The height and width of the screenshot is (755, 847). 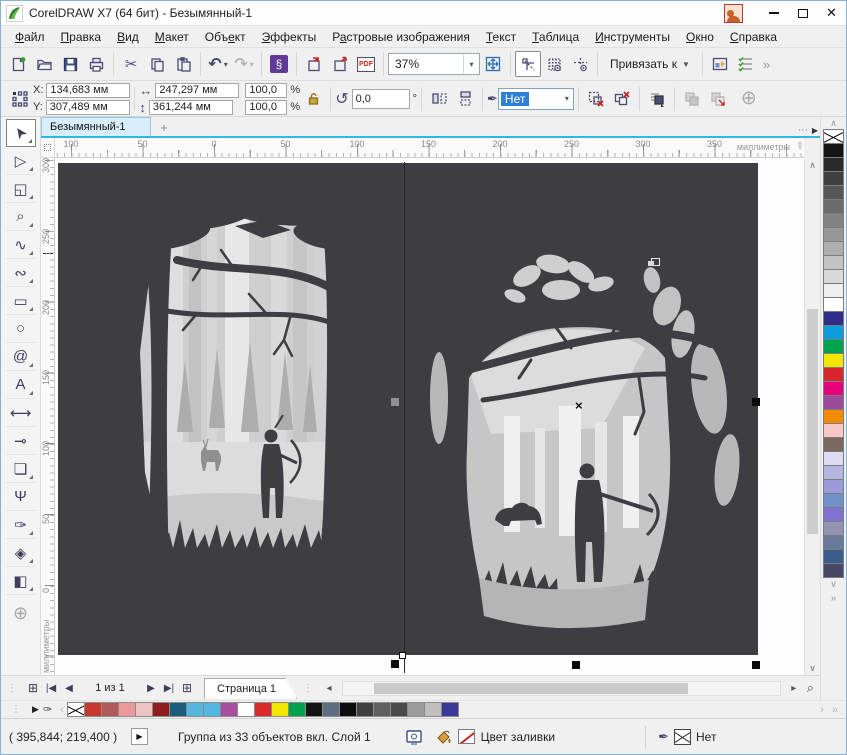 I want to click on scale-x-field: 100,0, so click(x=266, y=90).